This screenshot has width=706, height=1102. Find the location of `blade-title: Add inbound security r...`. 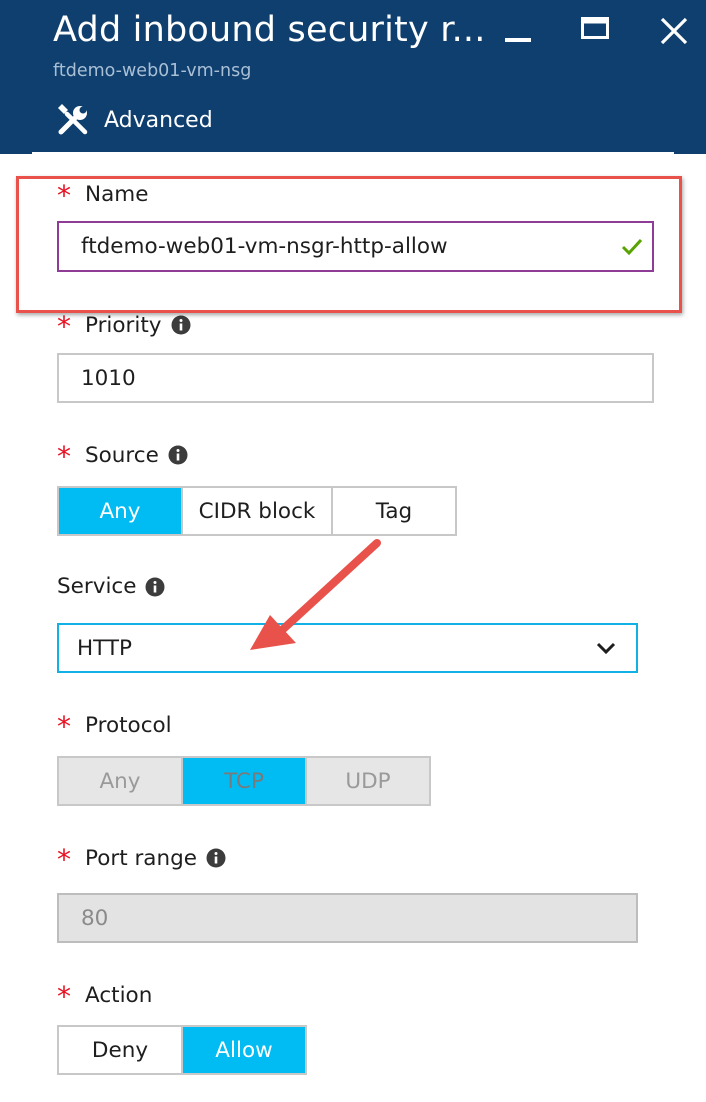

blade-title: Add inbound security r... is located at coordinates (269, 30).